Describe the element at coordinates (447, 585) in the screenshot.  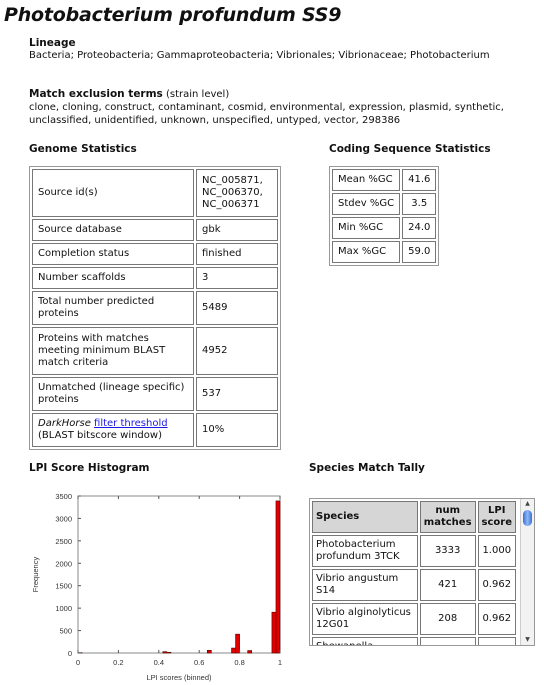
I see `num-matches: 421` at that location.